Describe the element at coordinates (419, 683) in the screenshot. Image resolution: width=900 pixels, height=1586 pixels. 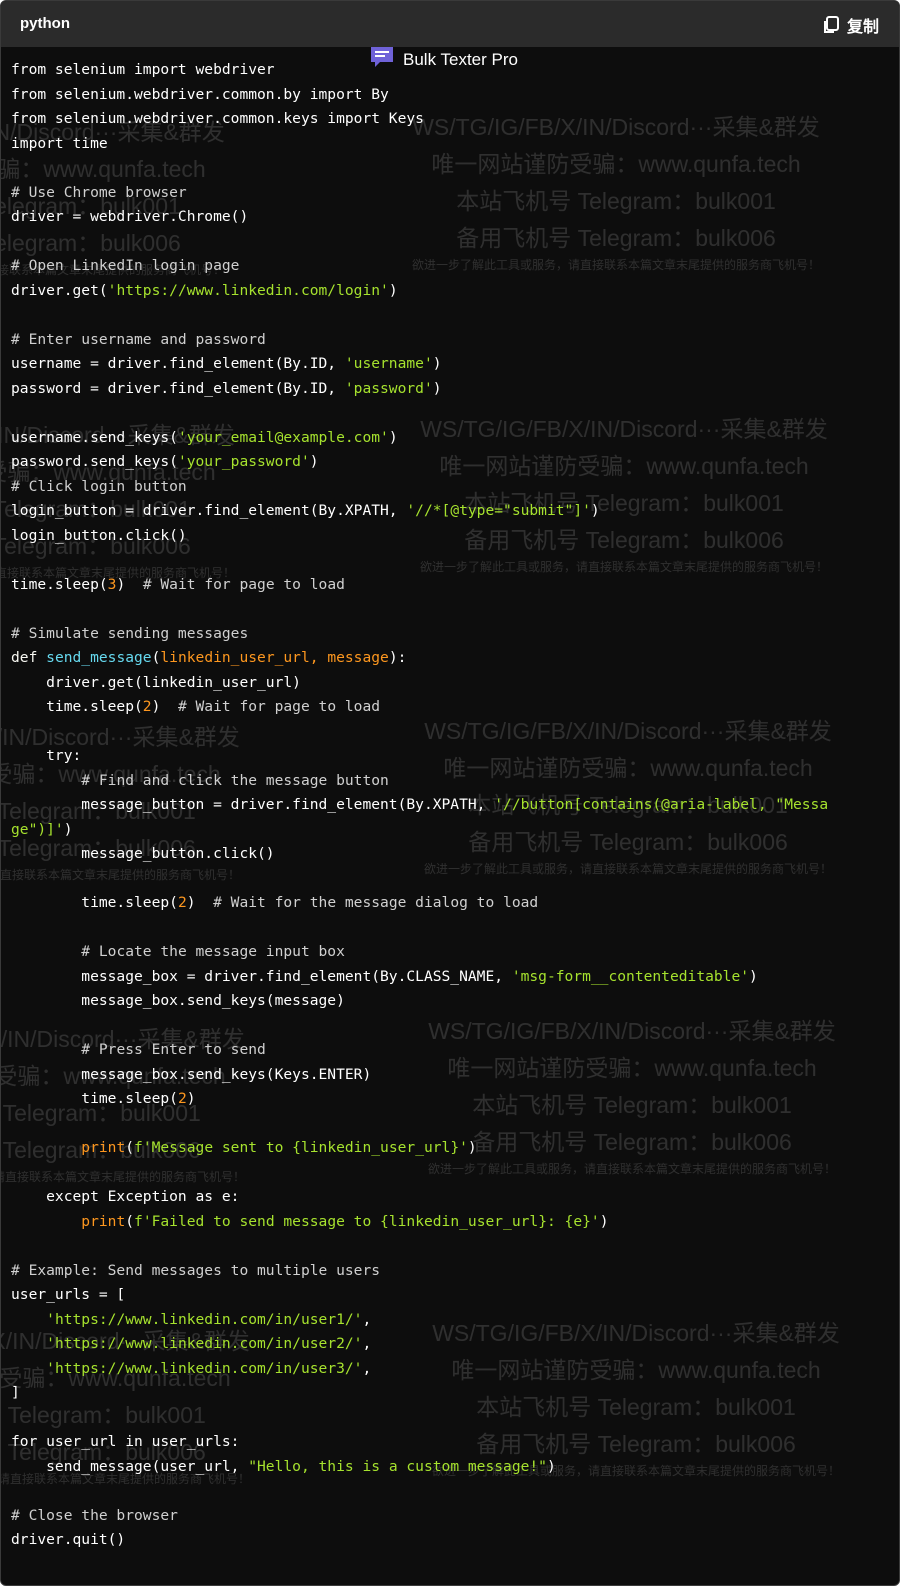
I see `code-line: driver.get(linkedin_user_url)` at that location.